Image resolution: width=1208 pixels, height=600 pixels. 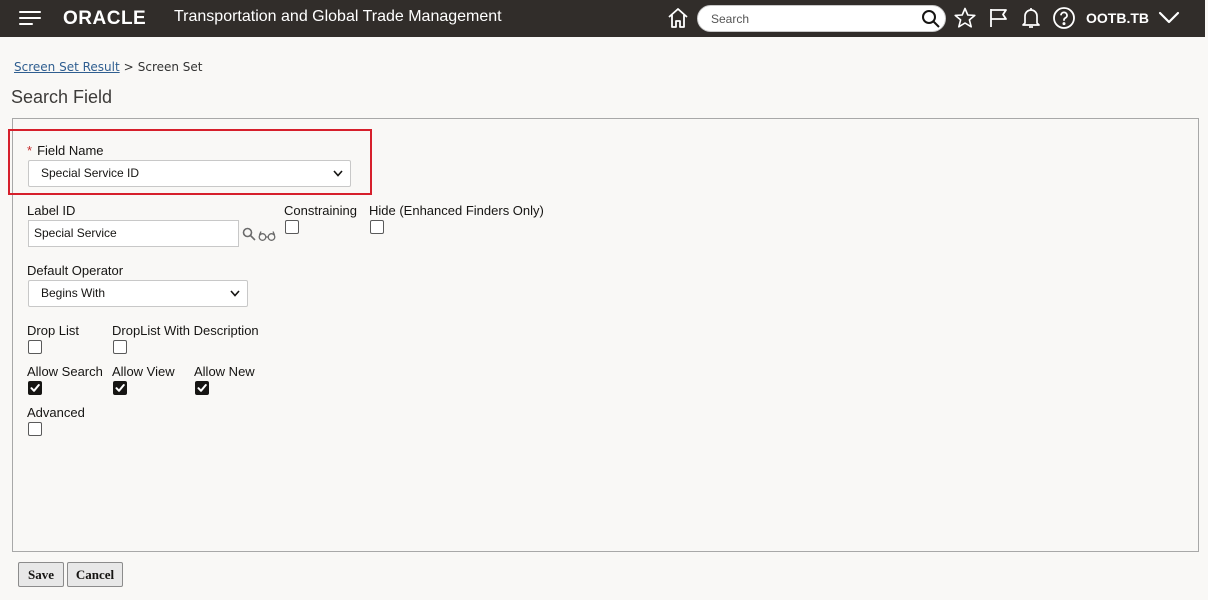 What do you see at coordinates (143, 371) in the screenshot?
I see `allow-view-label: Allow View` at bounding box center [143, 371].